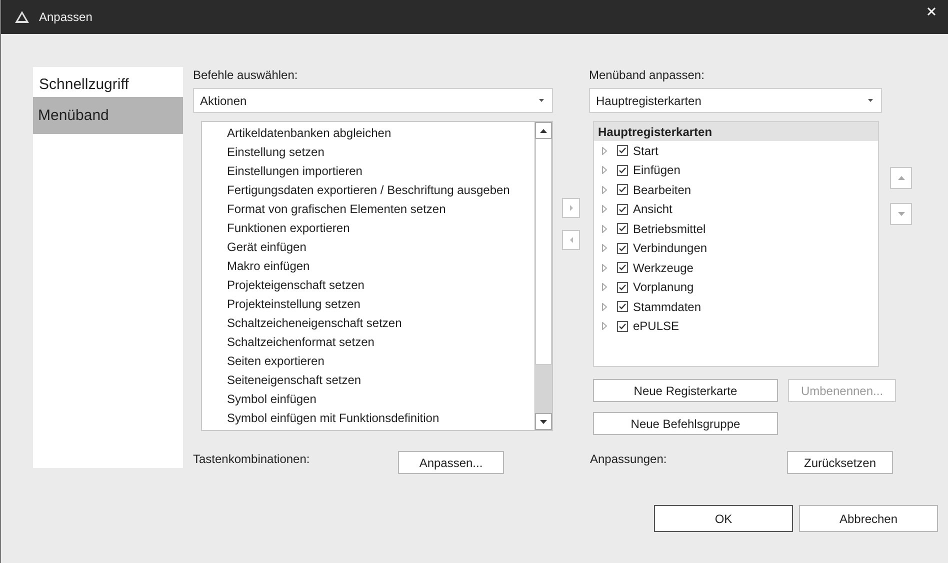 This screenshot has width=948, height=563. Describe the element at coordinates (663, 267) in the screenshot. I see `tree-item: Werkzeuge` at that location.